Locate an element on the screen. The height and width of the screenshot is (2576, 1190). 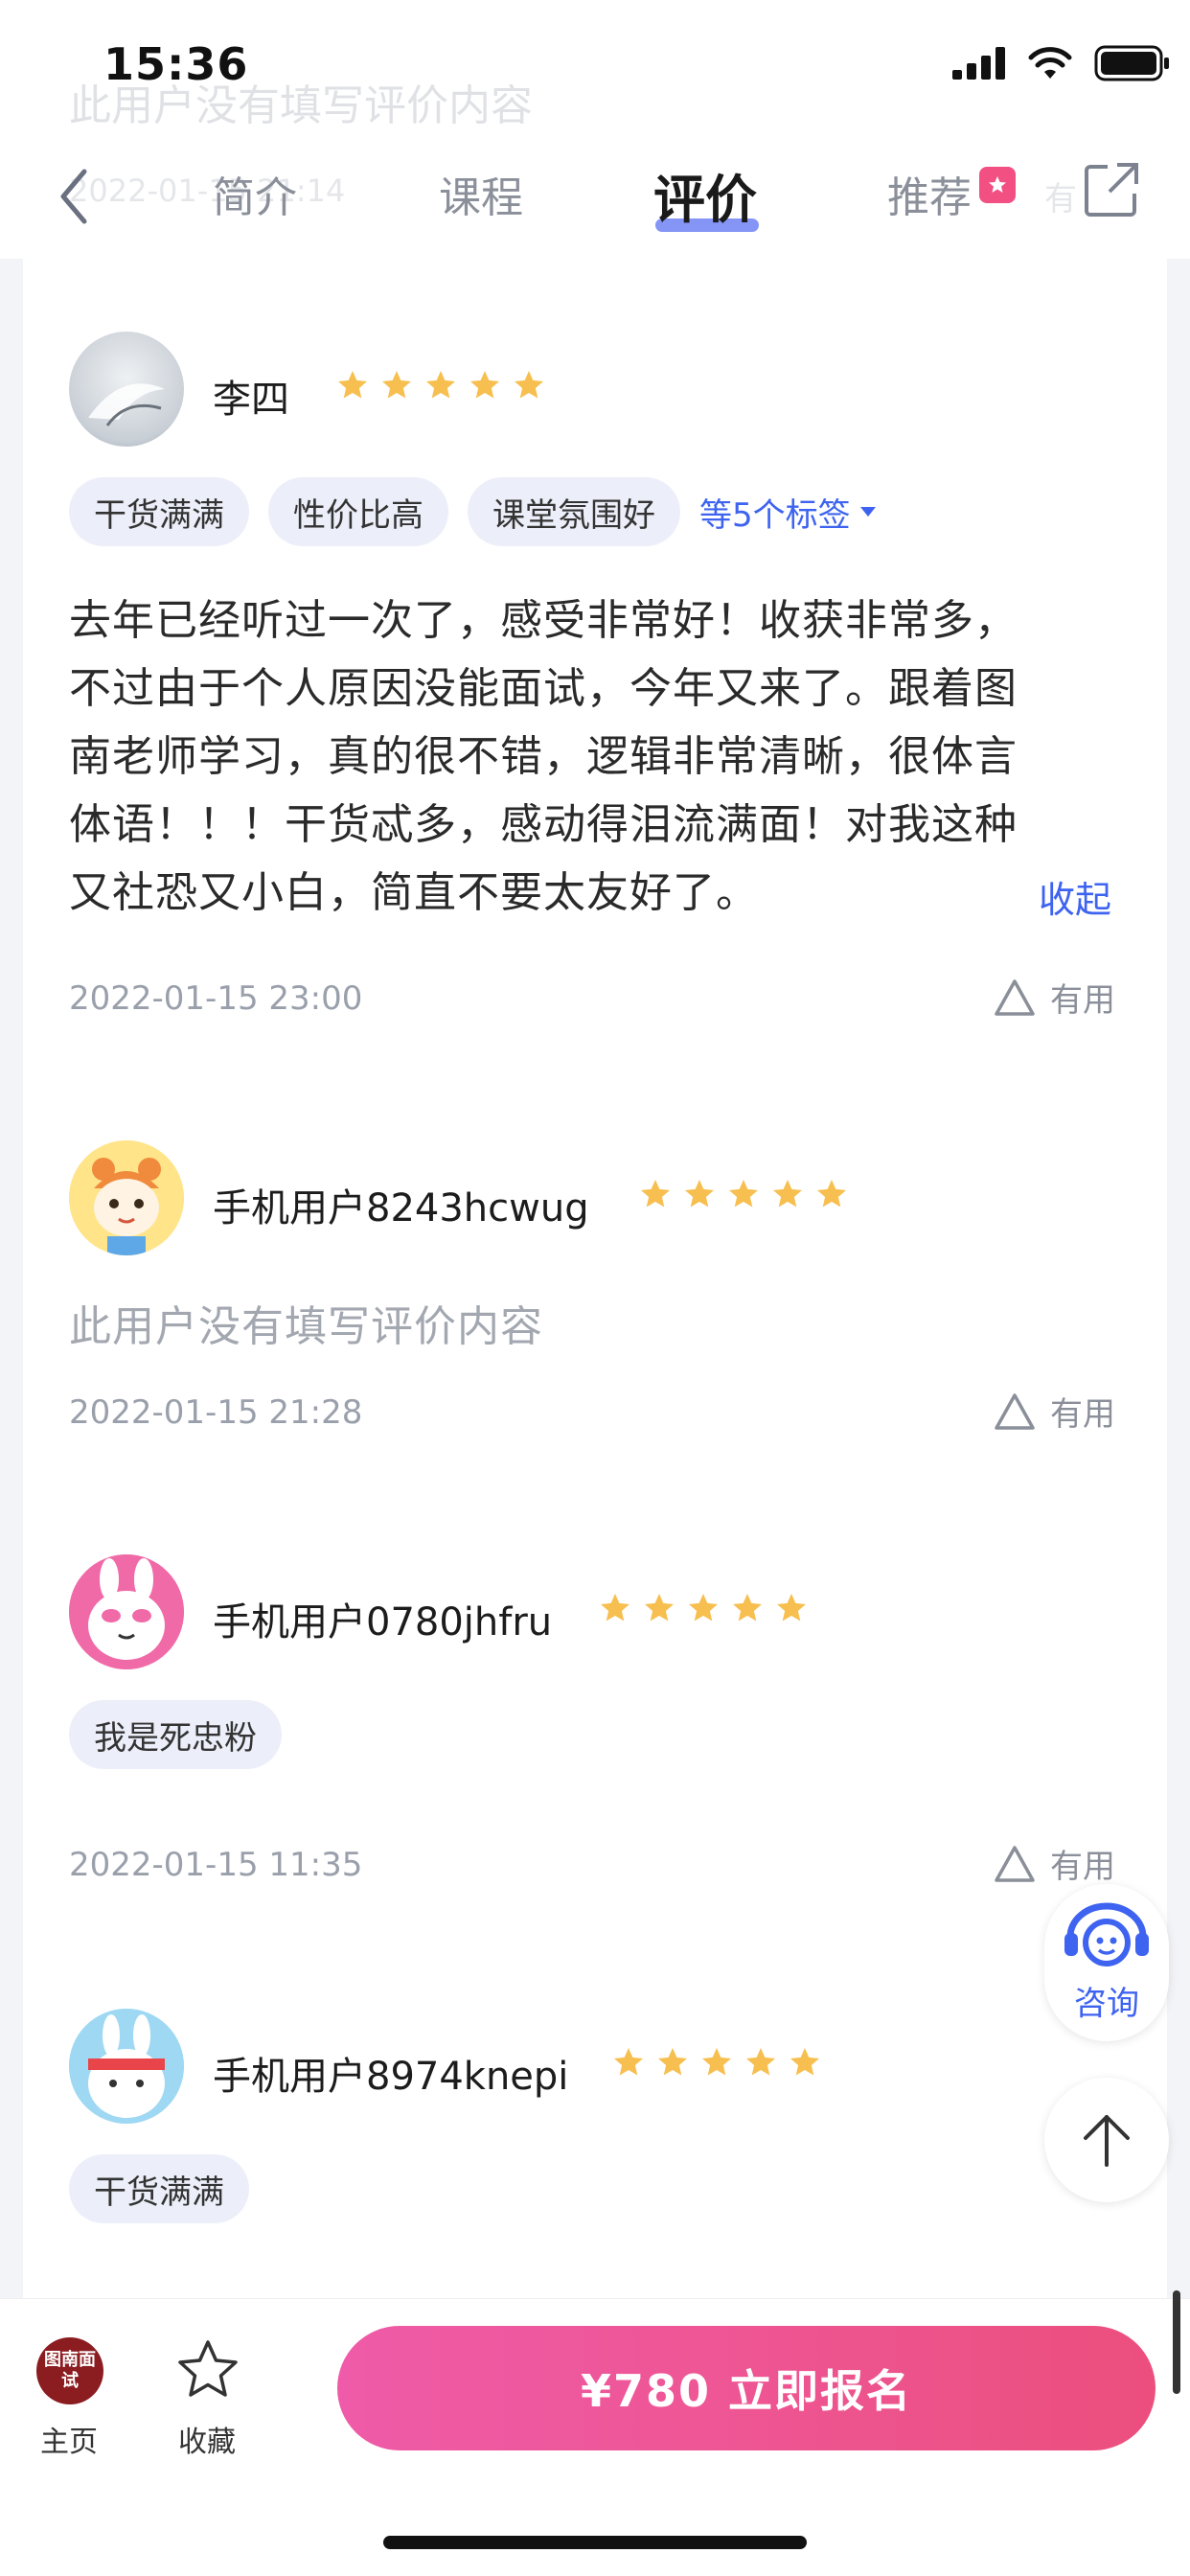
tab-reviews: 评价 is located at coordinates (705, 195).